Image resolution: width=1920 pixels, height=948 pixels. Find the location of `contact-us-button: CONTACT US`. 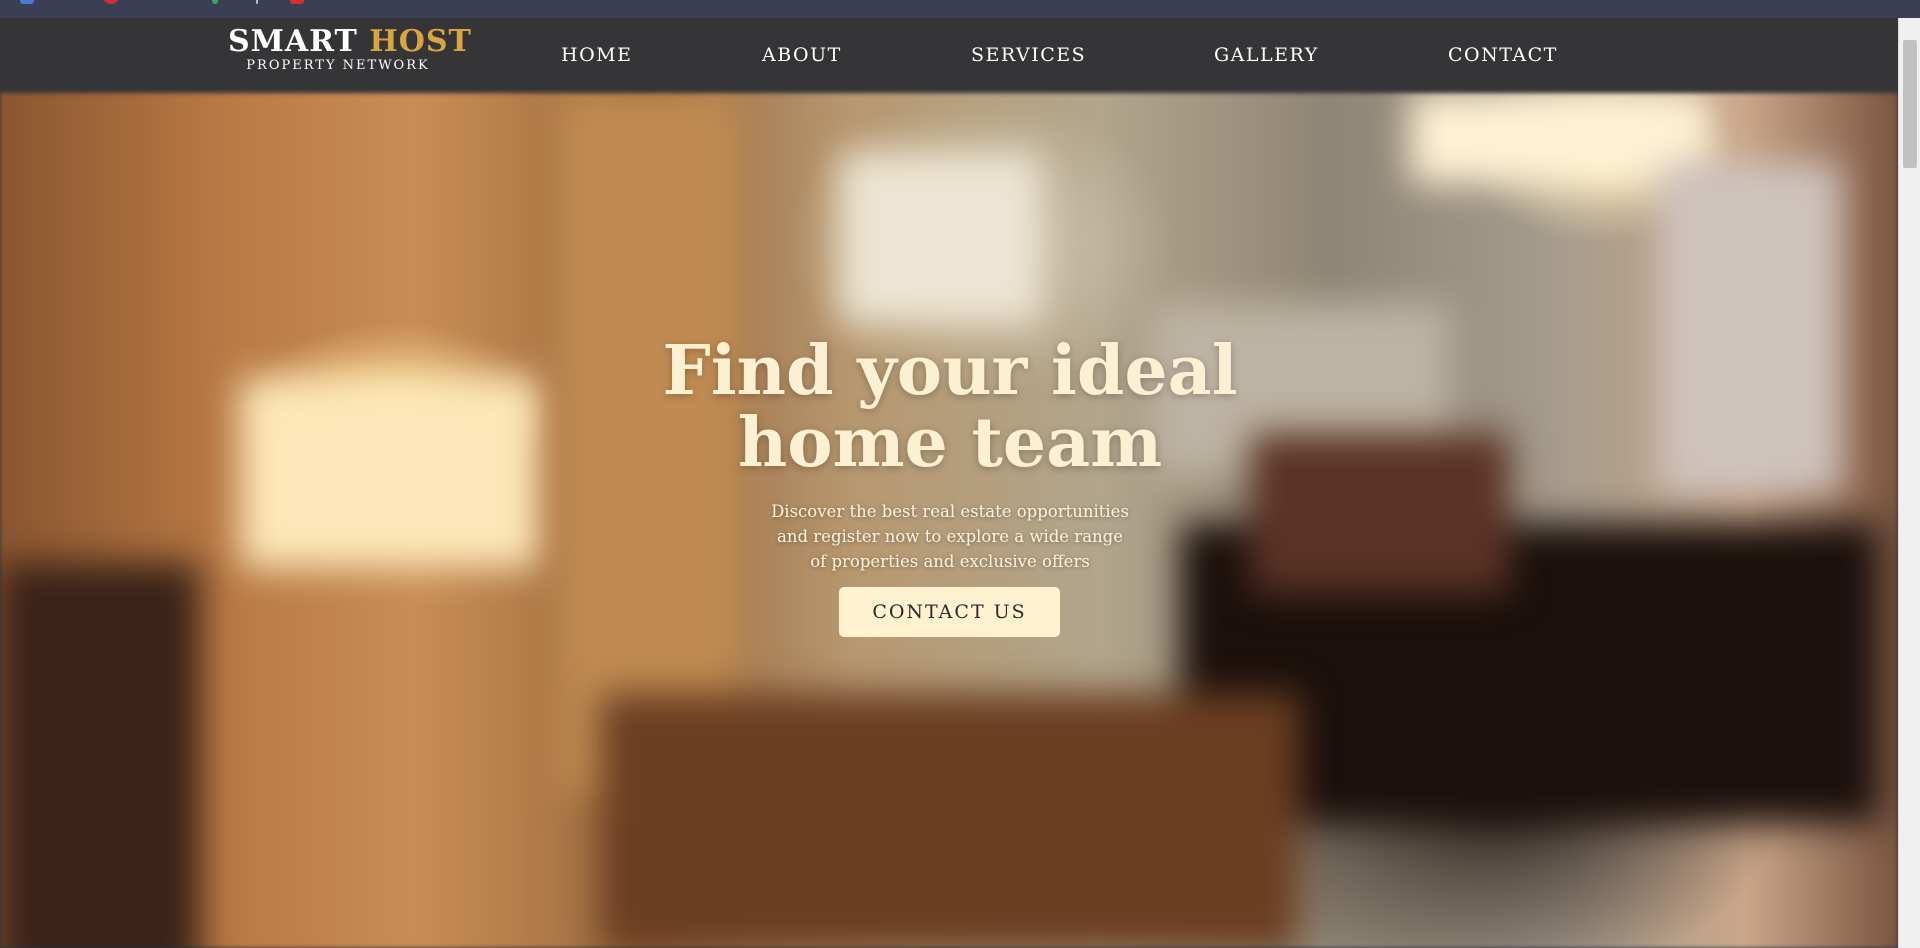

contact-us-button: CONTACT US is located at coordinates (949, 612).